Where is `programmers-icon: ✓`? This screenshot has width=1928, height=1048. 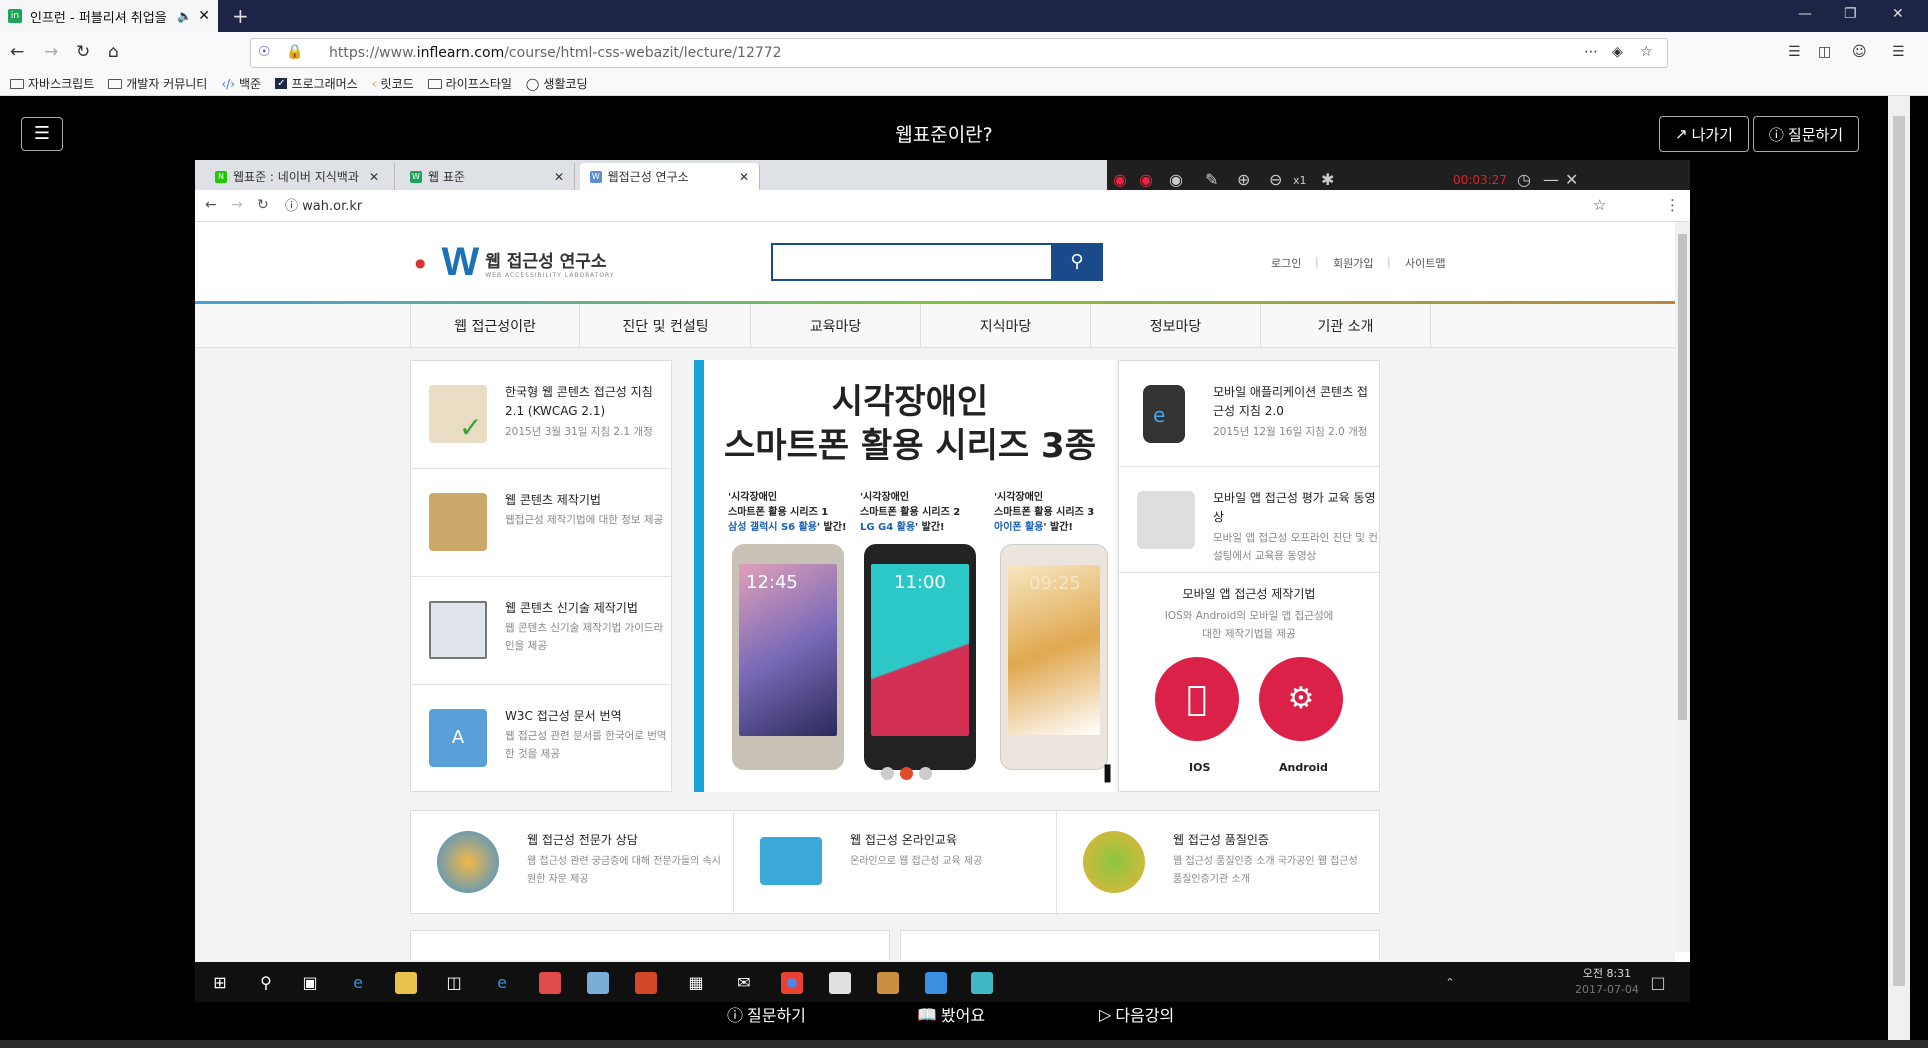
programmers-icon: ✓ is located at coordinates (281, 83).